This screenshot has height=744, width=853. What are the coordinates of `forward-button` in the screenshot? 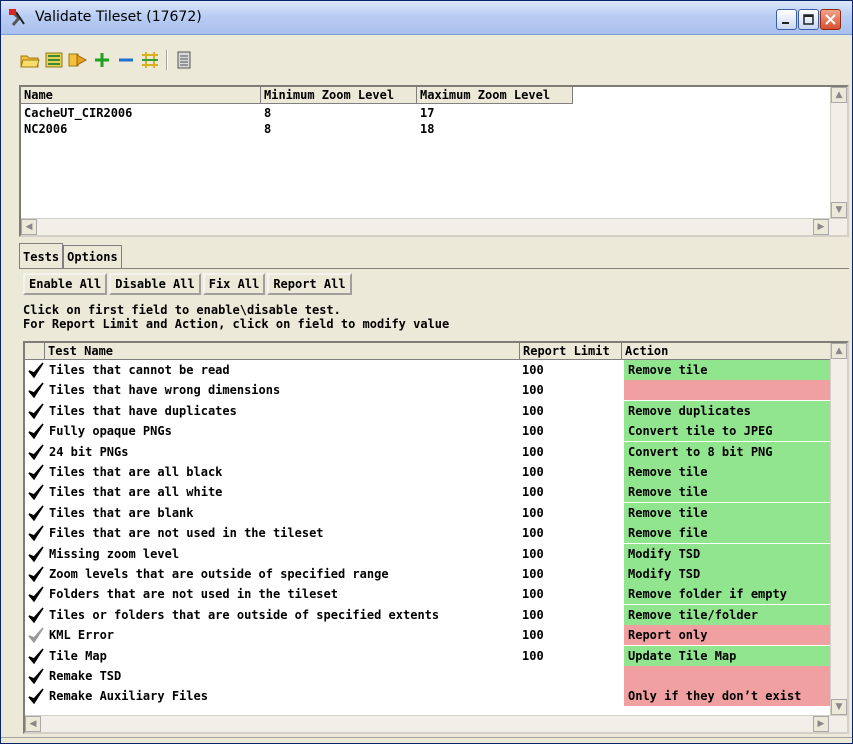 It's located at (78, 60).